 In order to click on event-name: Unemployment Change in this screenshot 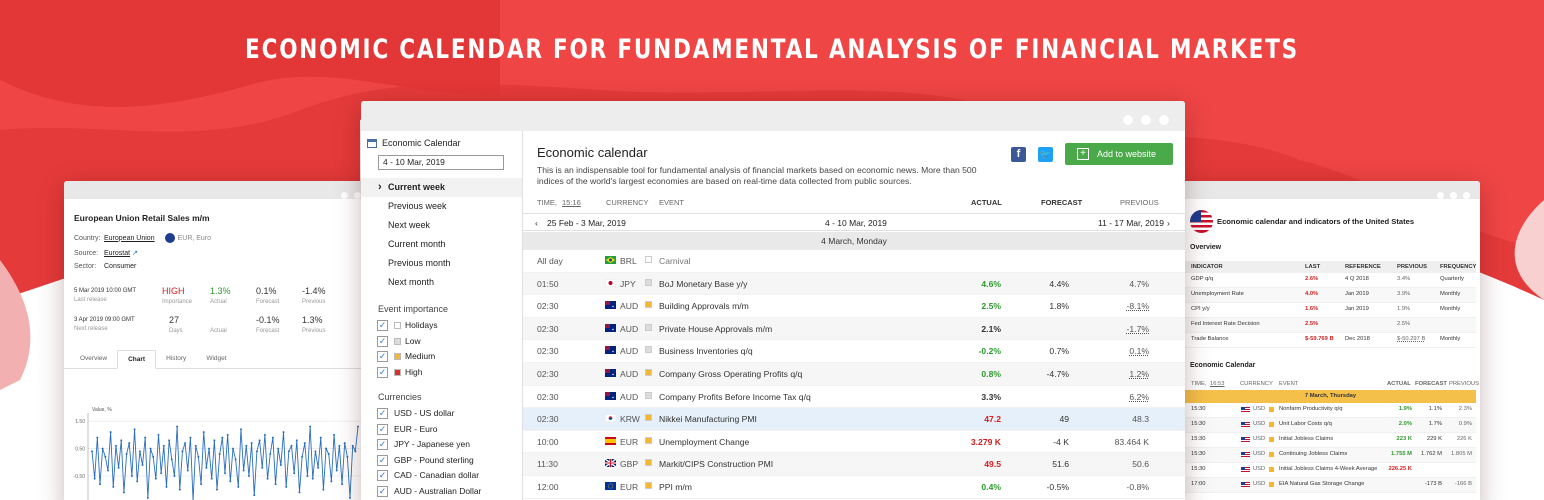, I will do `click(704, 442)`.